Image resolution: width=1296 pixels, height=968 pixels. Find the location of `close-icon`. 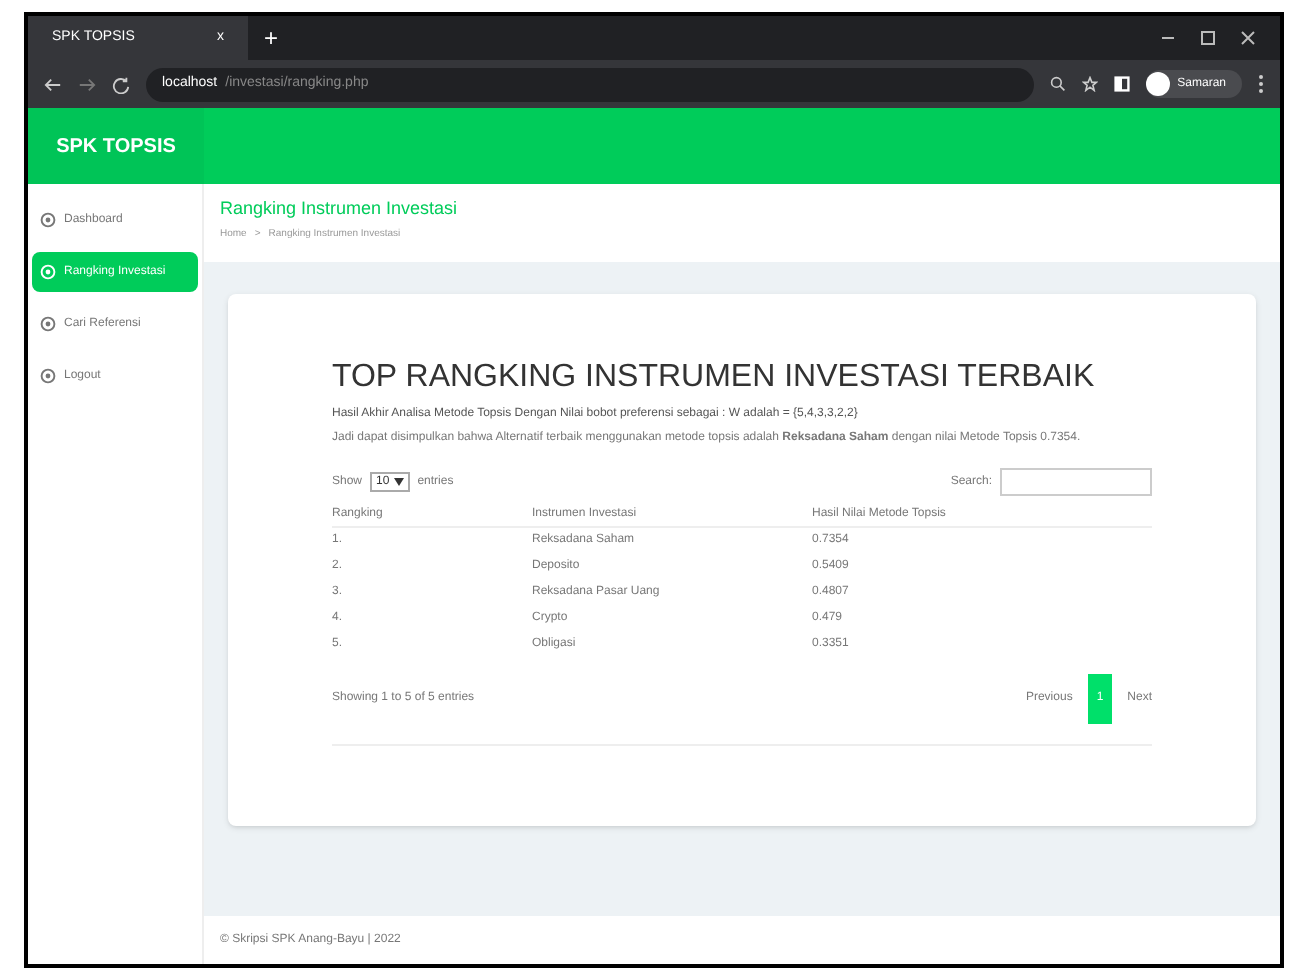

close-icon is located at coordinates (1248, 38).